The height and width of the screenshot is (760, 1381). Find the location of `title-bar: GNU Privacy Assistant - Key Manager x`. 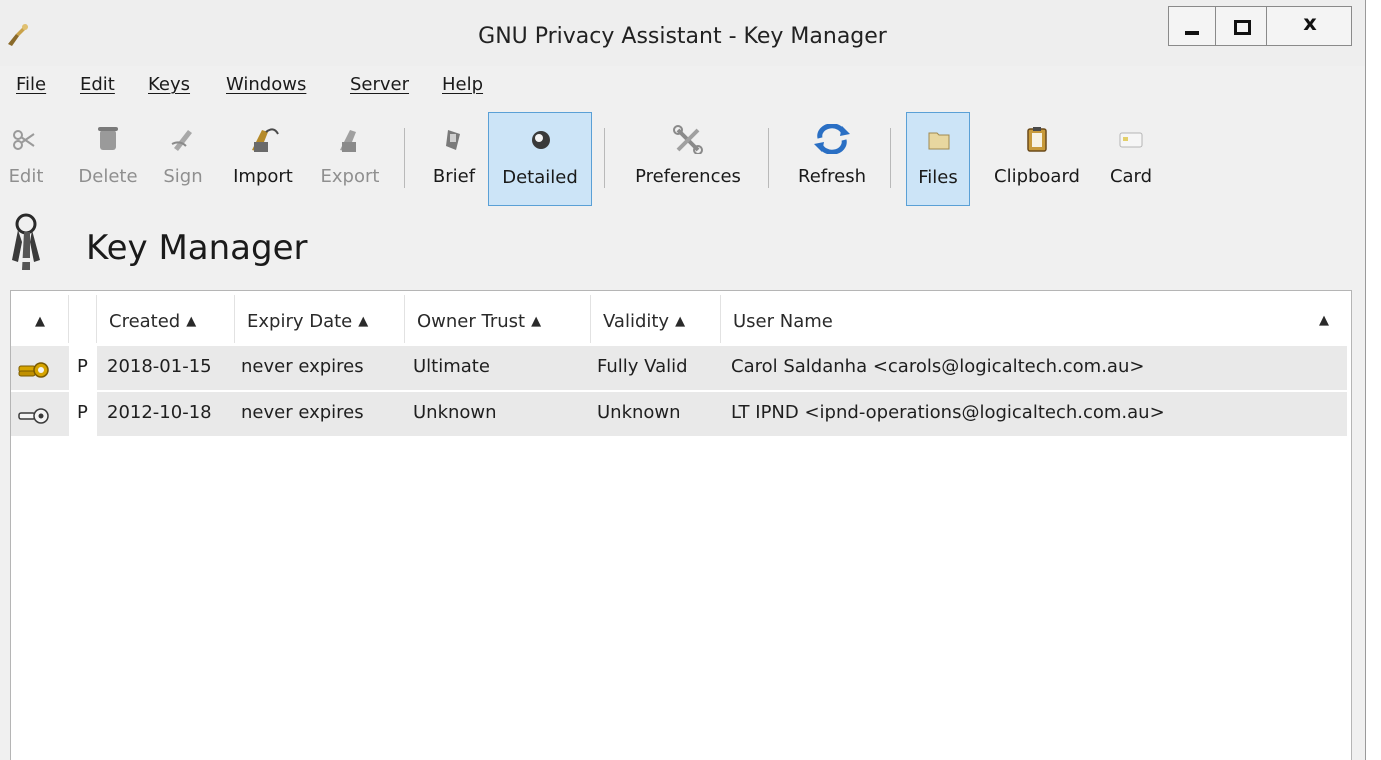

title-bar: GNU Privacy Assistant - Key Manager x is located at coordinates (682, 33).